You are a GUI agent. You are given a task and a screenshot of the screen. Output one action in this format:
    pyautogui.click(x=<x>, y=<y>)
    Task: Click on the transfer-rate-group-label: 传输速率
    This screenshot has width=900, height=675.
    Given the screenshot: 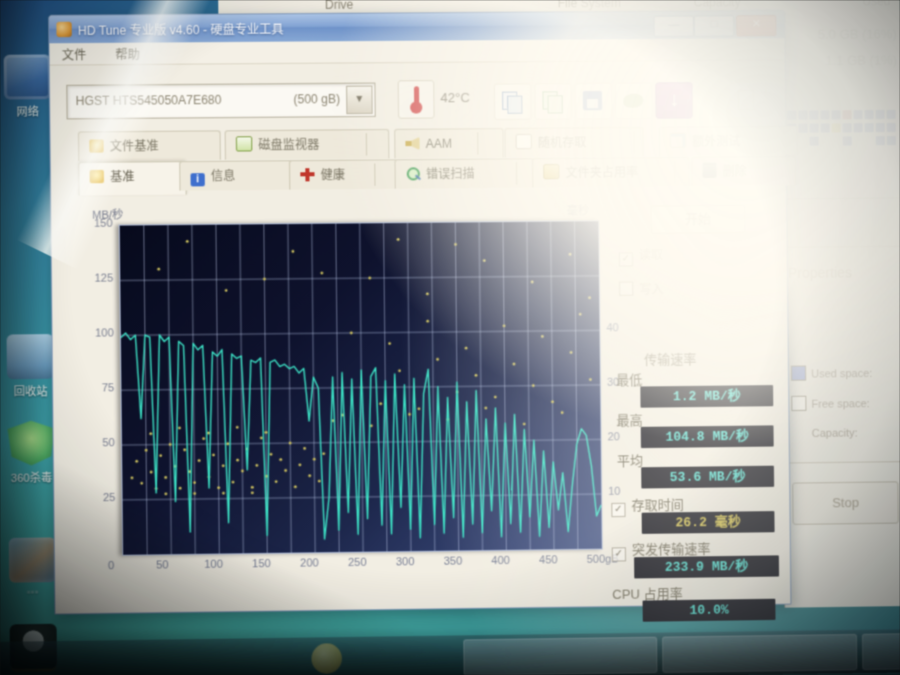 What is the action you would take?
    pyautogui.click(x=670, y=359)
    